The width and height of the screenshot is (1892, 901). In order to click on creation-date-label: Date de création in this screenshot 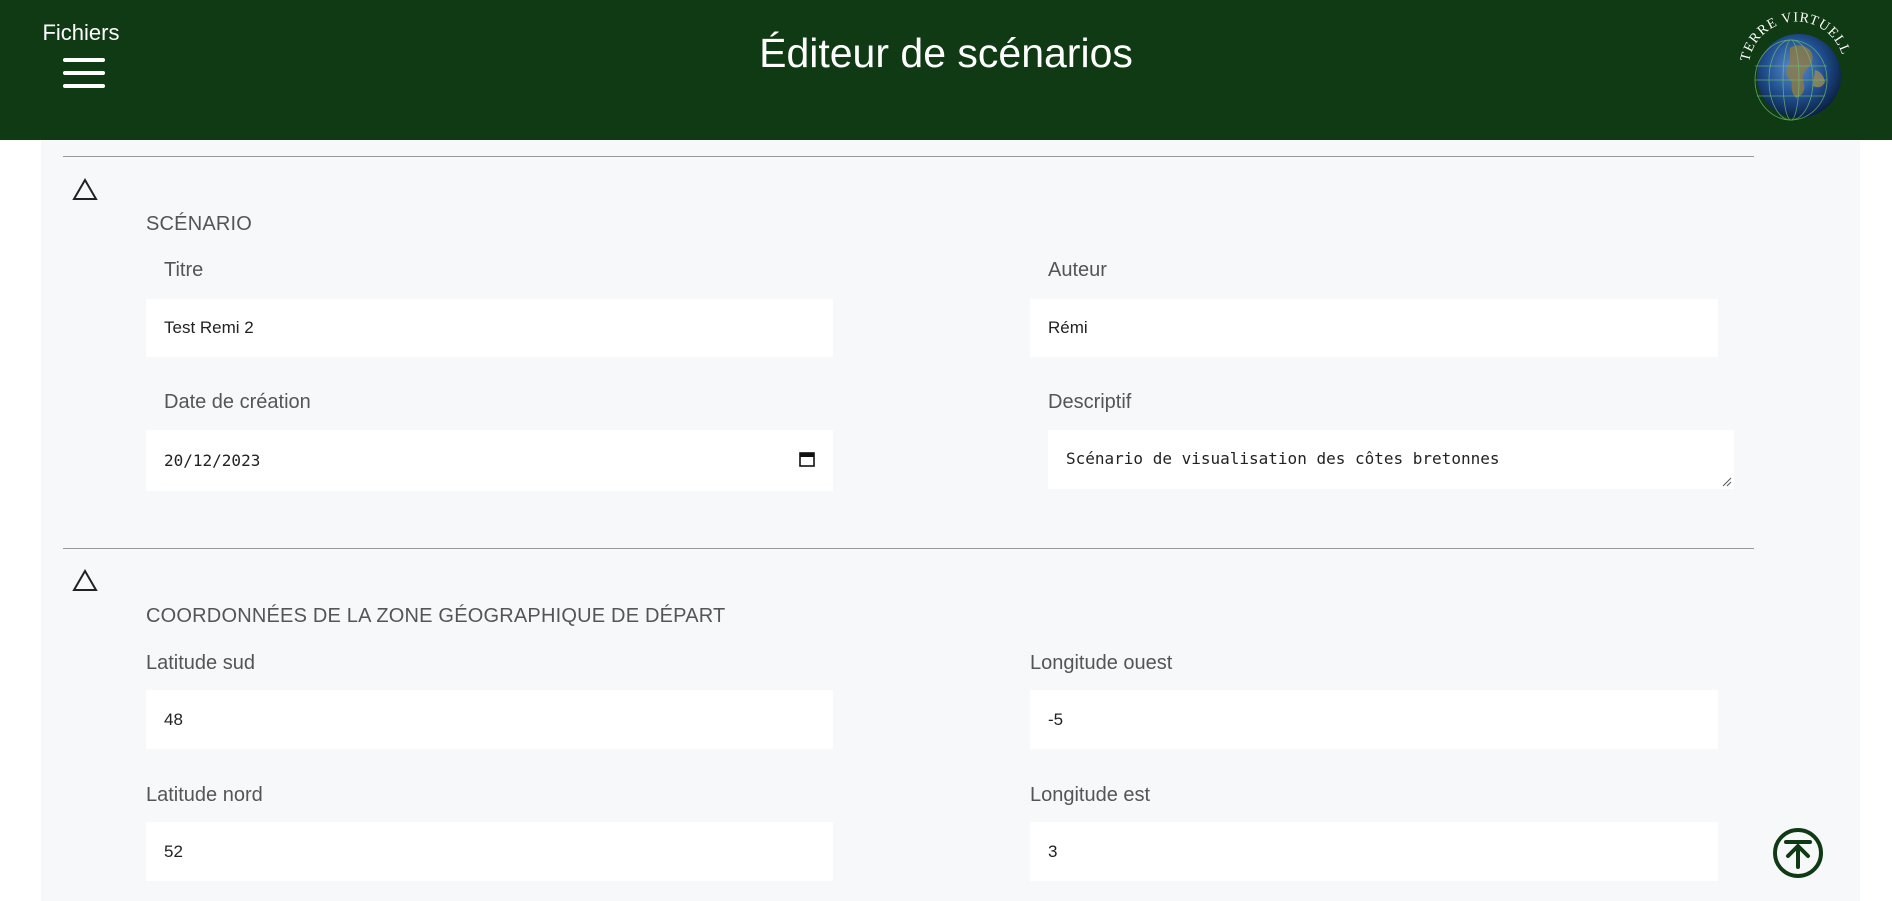, I will do `click(237, 402)`.